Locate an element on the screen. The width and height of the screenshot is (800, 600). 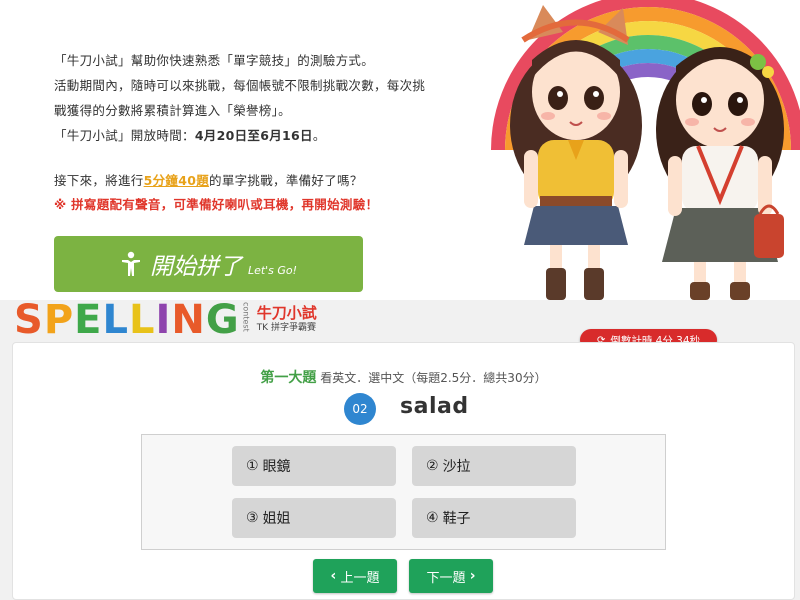
option-text: 沙拉 is located at coordinates (456, 467).